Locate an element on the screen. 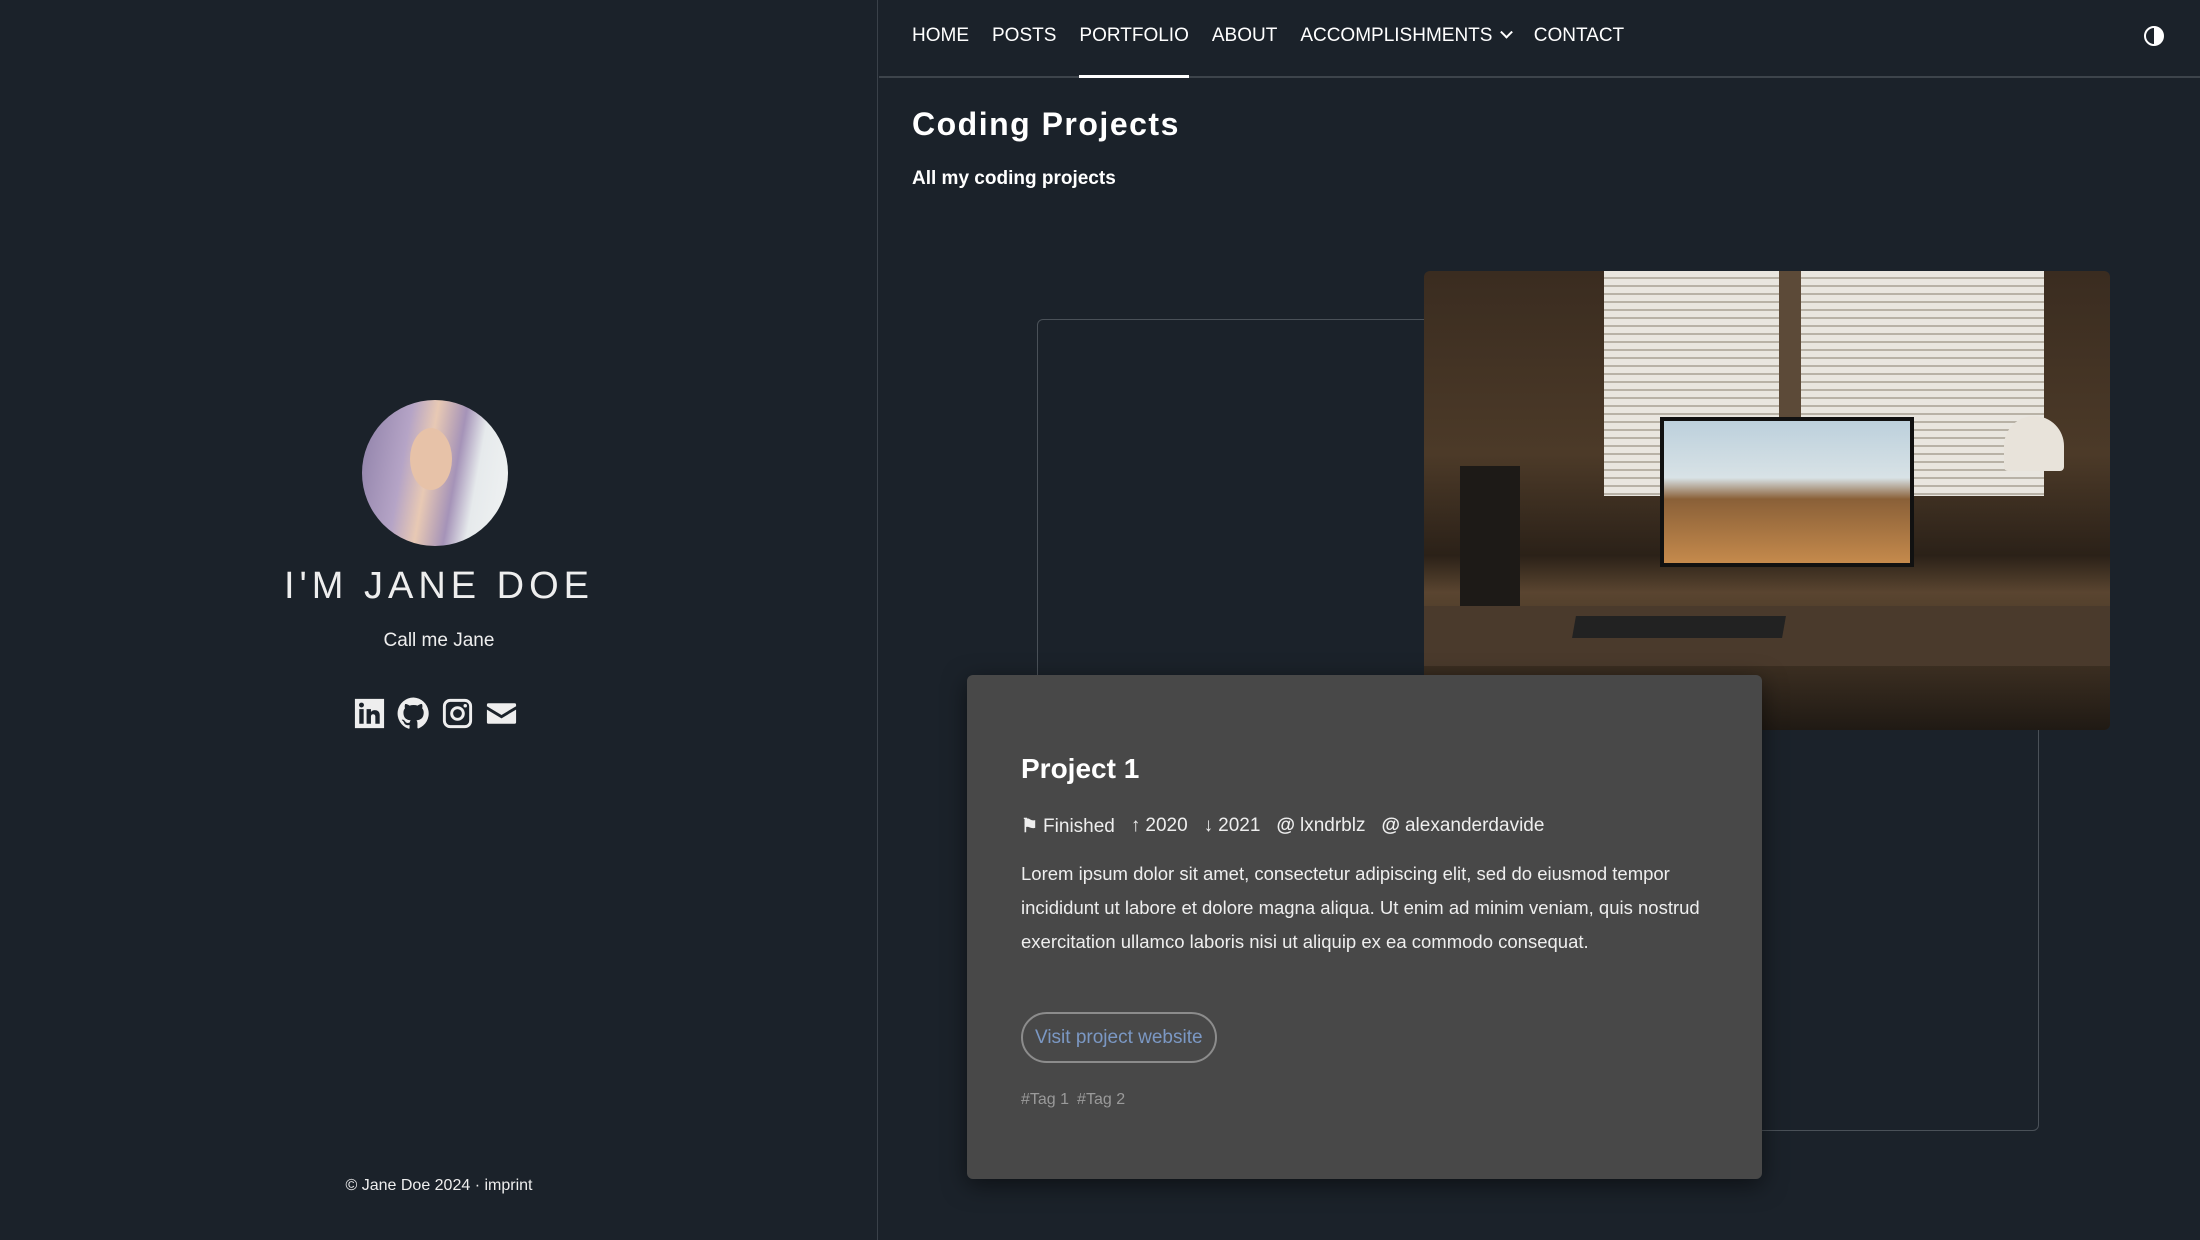 This screenshot has width=2200, height=1240. page-title: Coding Projects is located at coordinates (1046, 124).